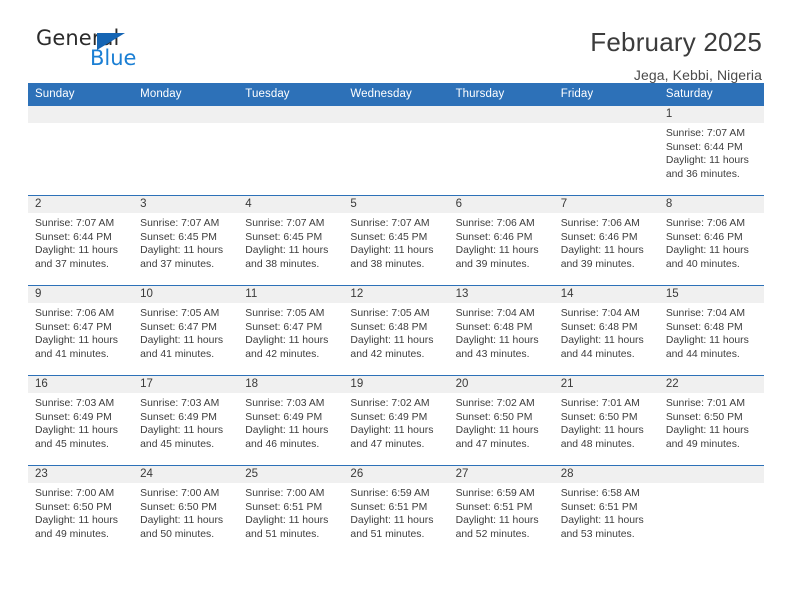  What do you see at coordinates (497, 347) in the screenshot?
I see `daylight-text: Daylight: 11 hours and 43 minutes.` at bounding box center [497, 347].